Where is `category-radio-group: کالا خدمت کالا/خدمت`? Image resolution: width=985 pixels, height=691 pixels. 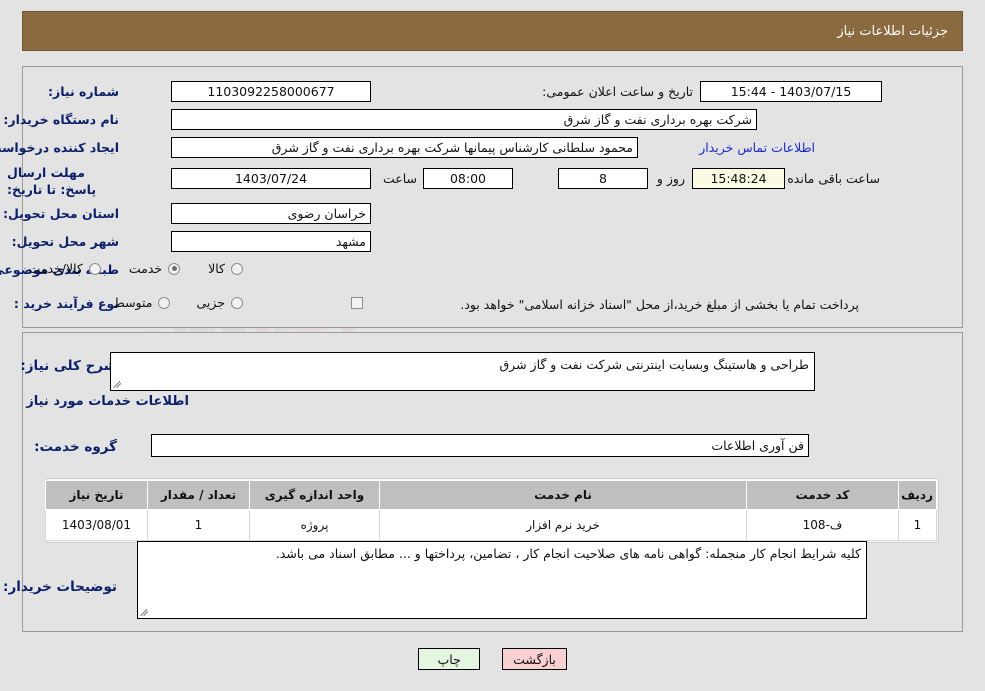 category-radio-group: کالا خدمت کالا/خدمت is located at coordinates (135, 268).